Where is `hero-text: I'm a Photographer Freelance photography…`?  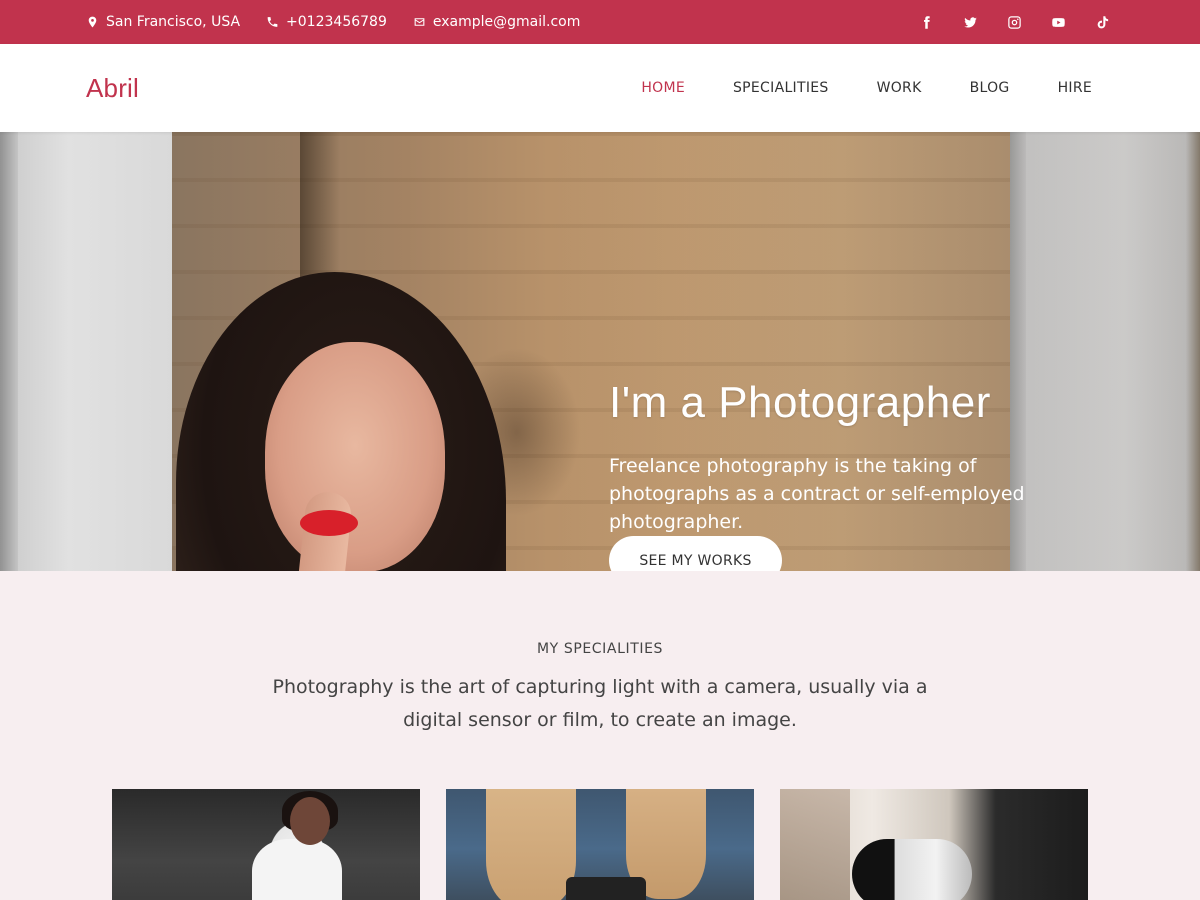 hero-text: I'm a Photographer Freelance photography… is located at coordinates (859, 457).